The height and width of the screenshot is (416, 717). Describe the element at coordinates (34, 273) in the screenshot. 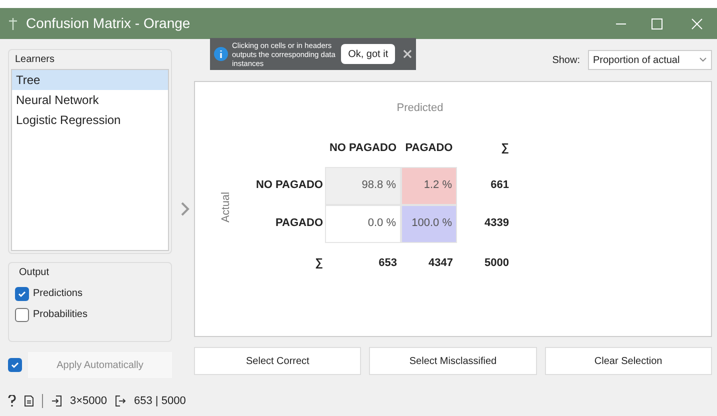

I see `group-title: Output` at that location.